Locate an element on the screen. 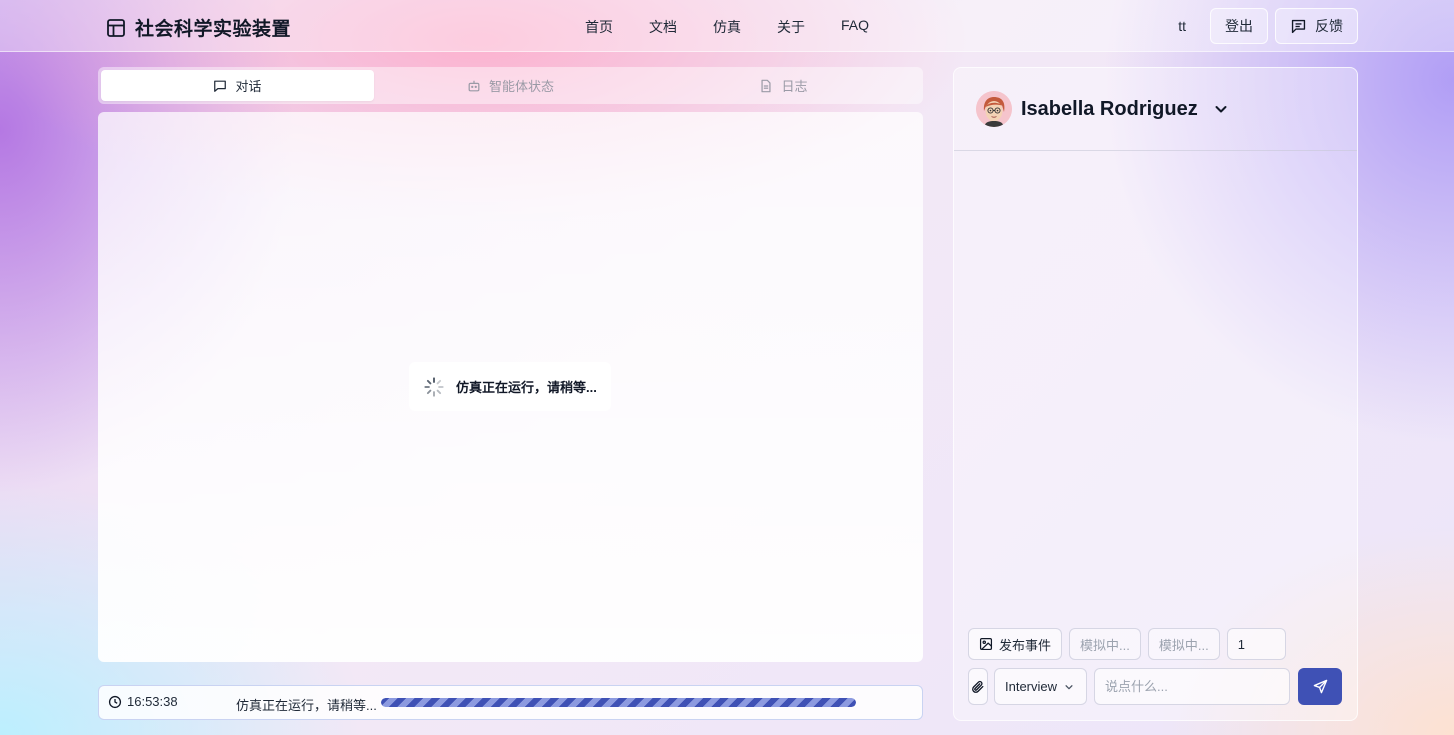 The width and height of the screenshot is (1454, 735). brand: 社会科学实验装置 is located at coordinates (198, 27).